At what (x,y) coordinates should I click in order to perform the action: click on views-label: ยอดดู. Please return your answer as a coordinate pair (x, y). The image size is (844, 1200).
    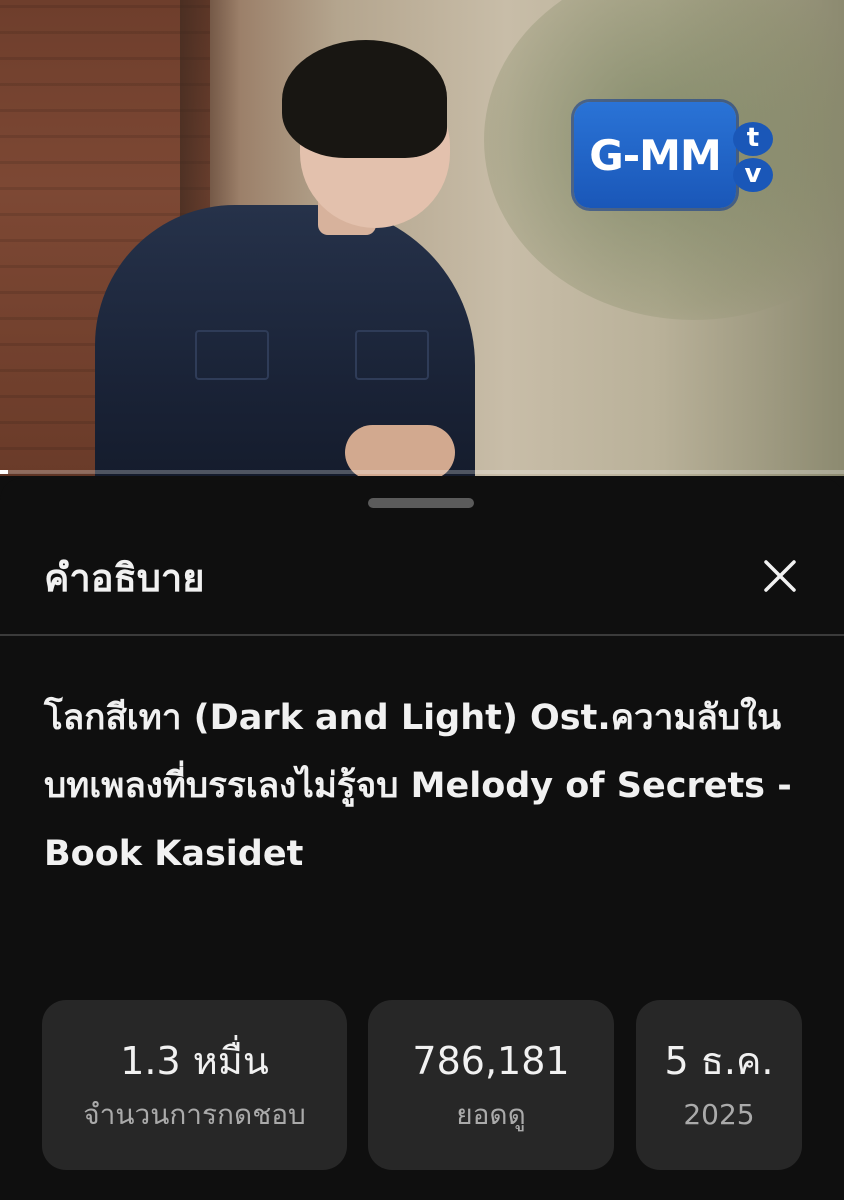
    Looking at the image, I should click on (491, 1114).